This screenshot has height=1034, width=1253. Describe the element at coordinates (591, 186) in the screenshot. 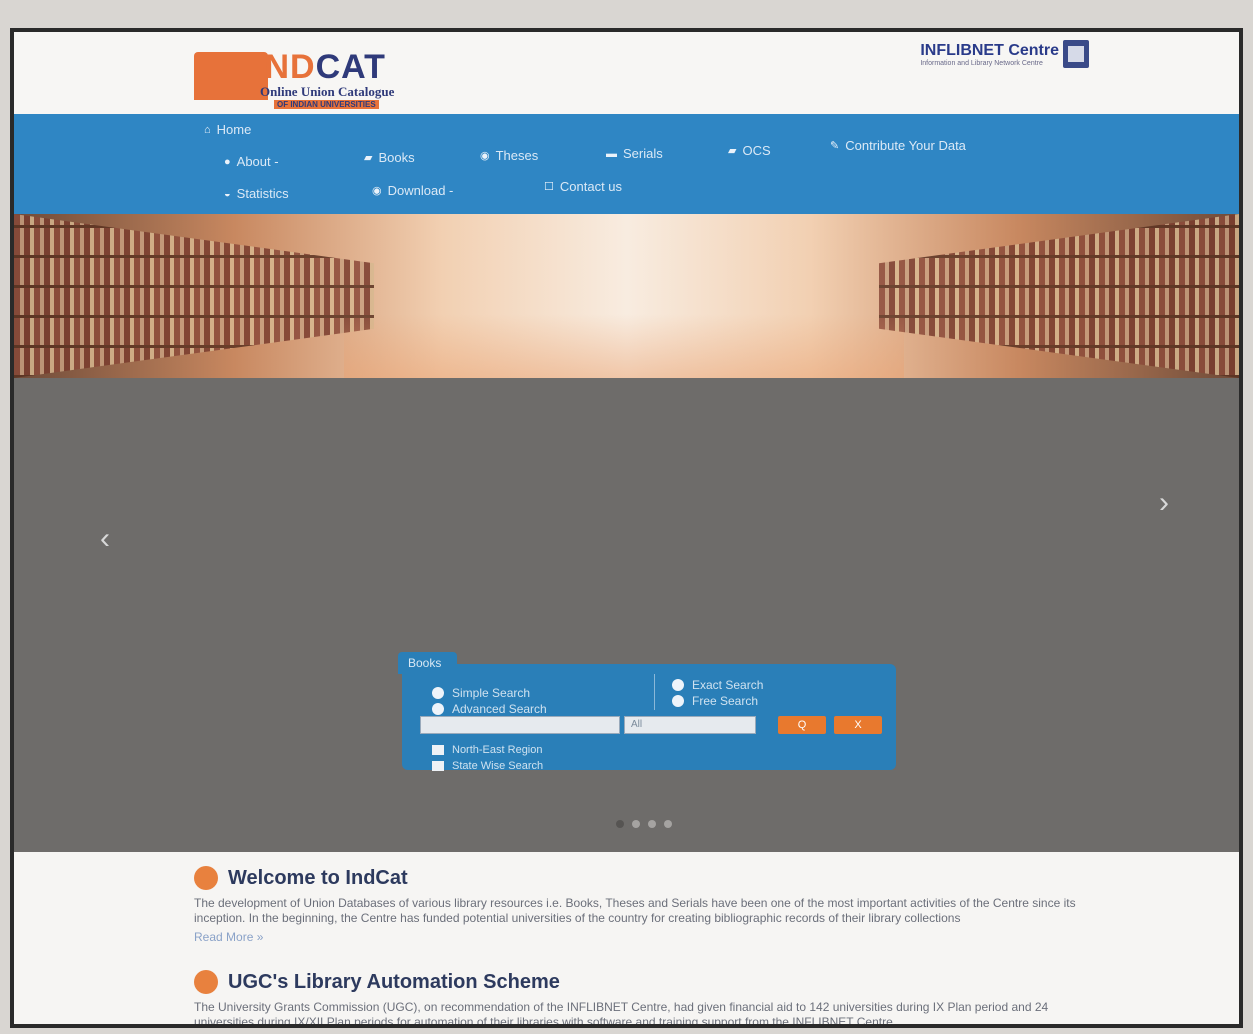

I see `nav-contact-label: Contact us` at that location.